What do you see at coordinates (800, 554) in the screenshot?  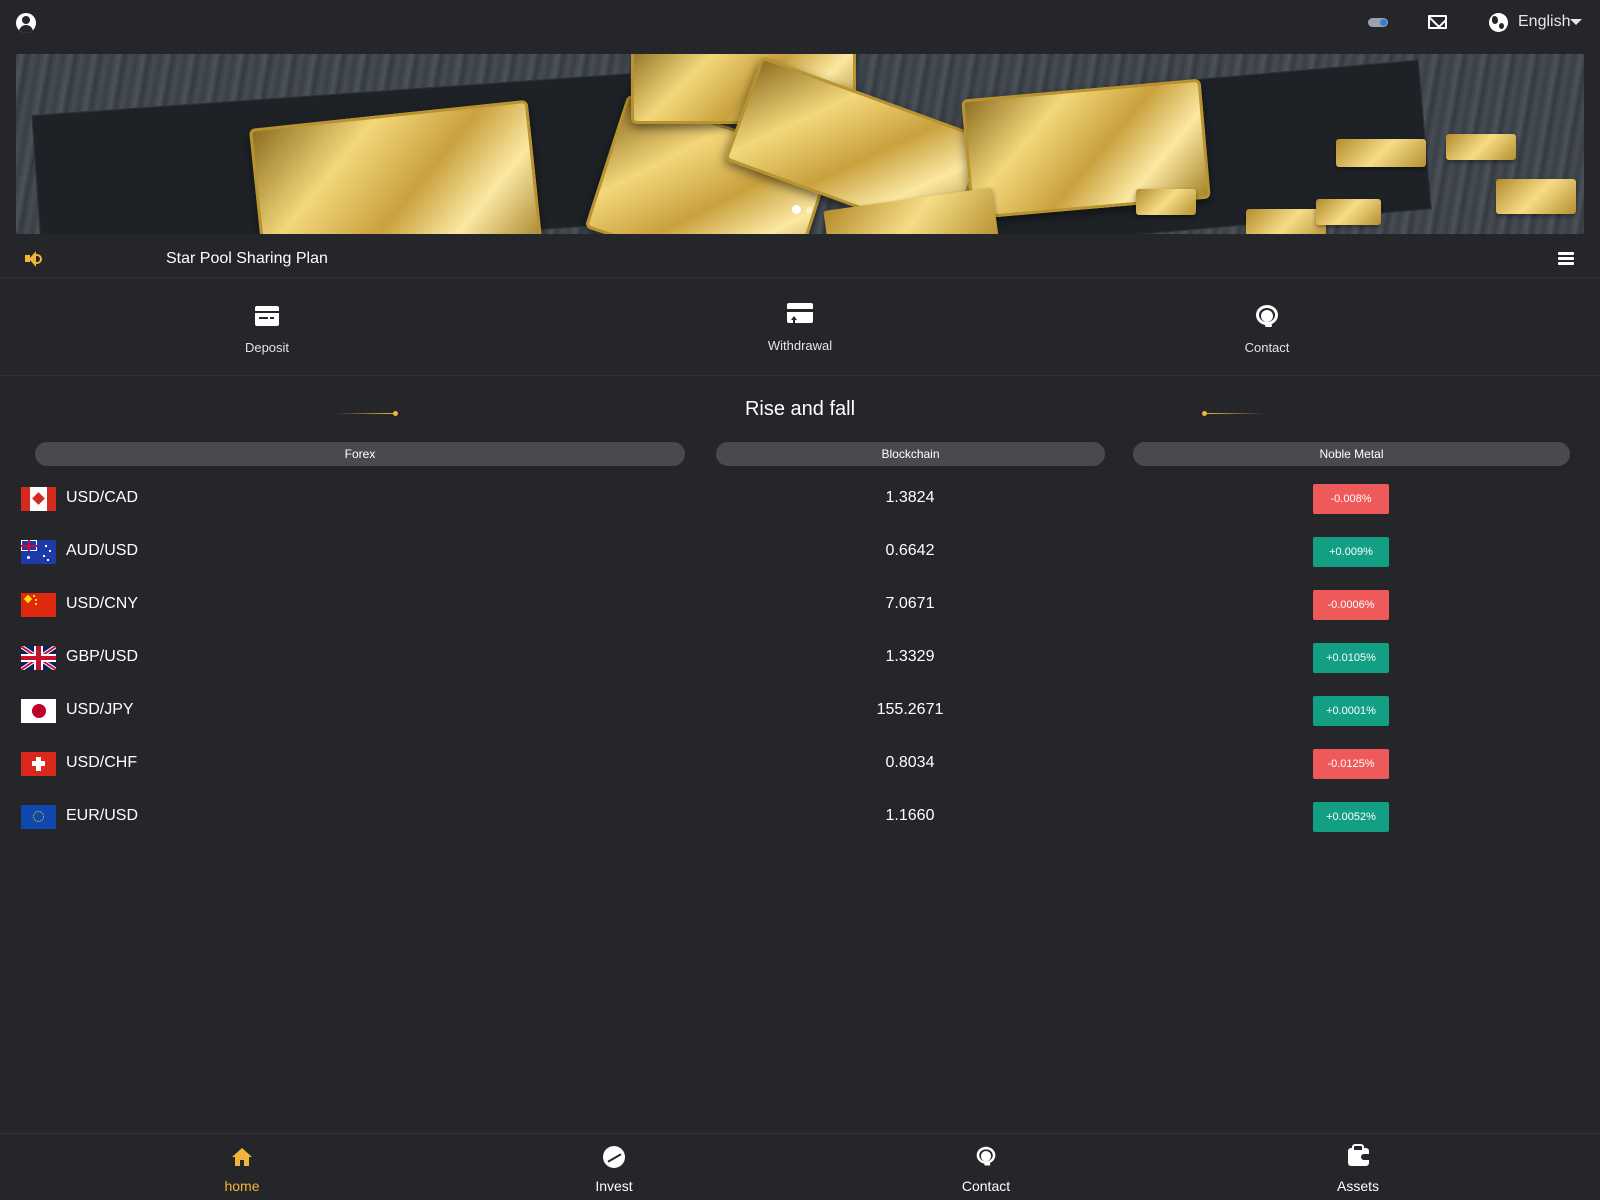 I see `table-row: AUD/USD 0.6642 +0.009%` at bounding box center [800, 554].